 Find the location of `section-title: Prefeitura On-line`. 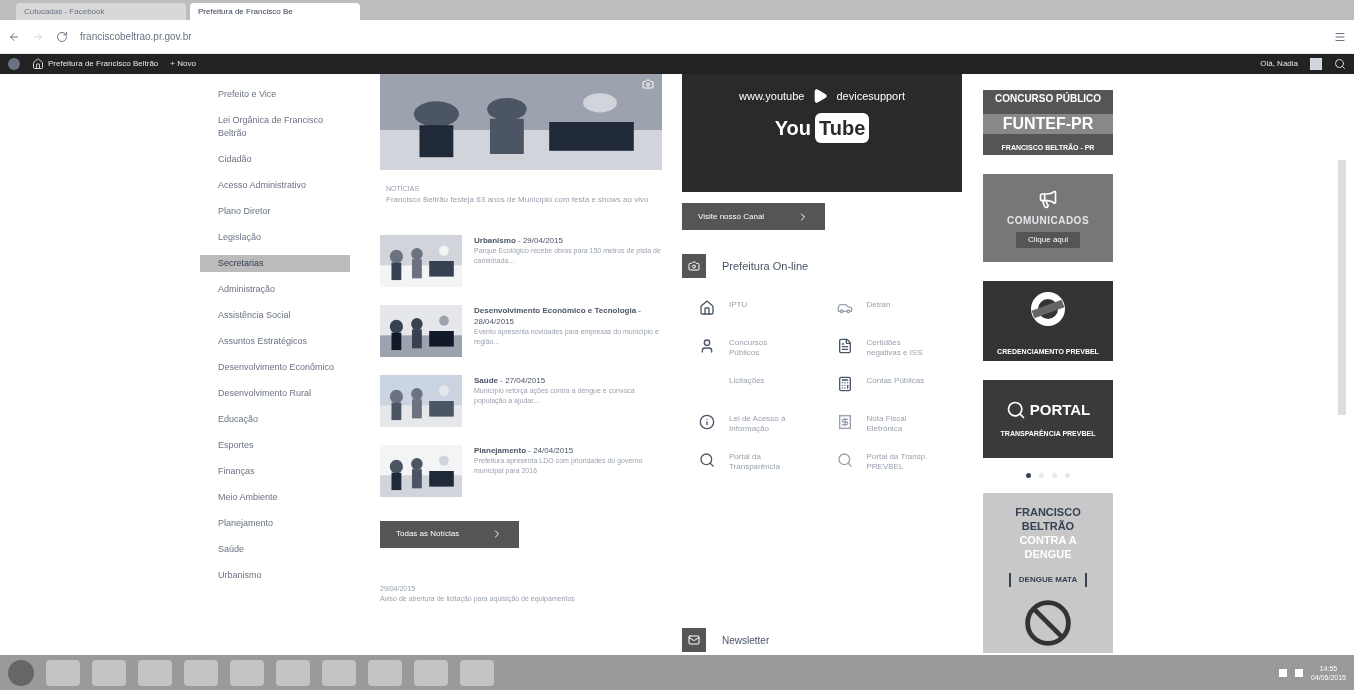

section-title: Prefeitura On-line is located at coordinates (765, 266).